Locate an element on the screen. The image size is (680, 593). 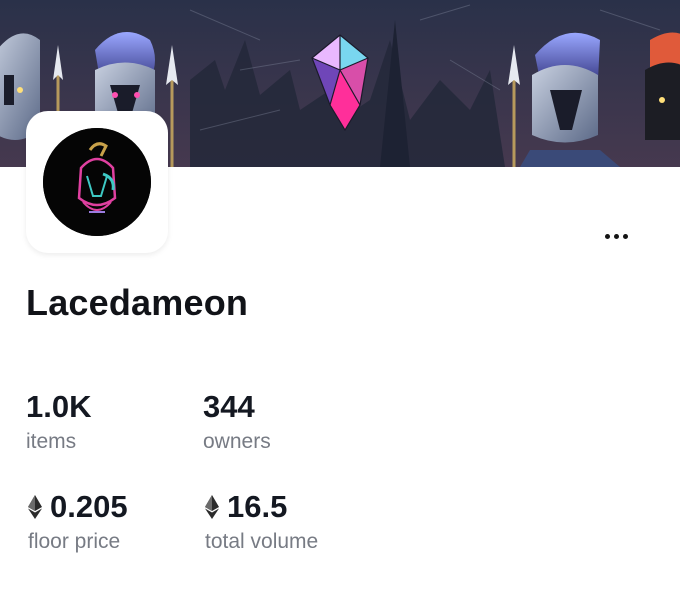
stat-total-volume: 16.5 total volume is located at coordinates (261, 522).